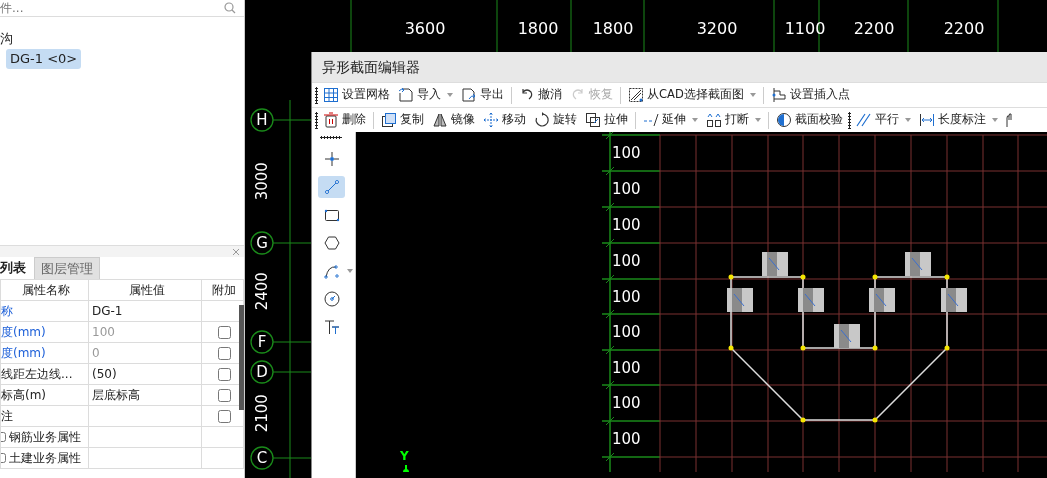 The height and width of the screenshot is (478, 1047). I want to click on toolbar-button: 拉伸, so click(606, 120).